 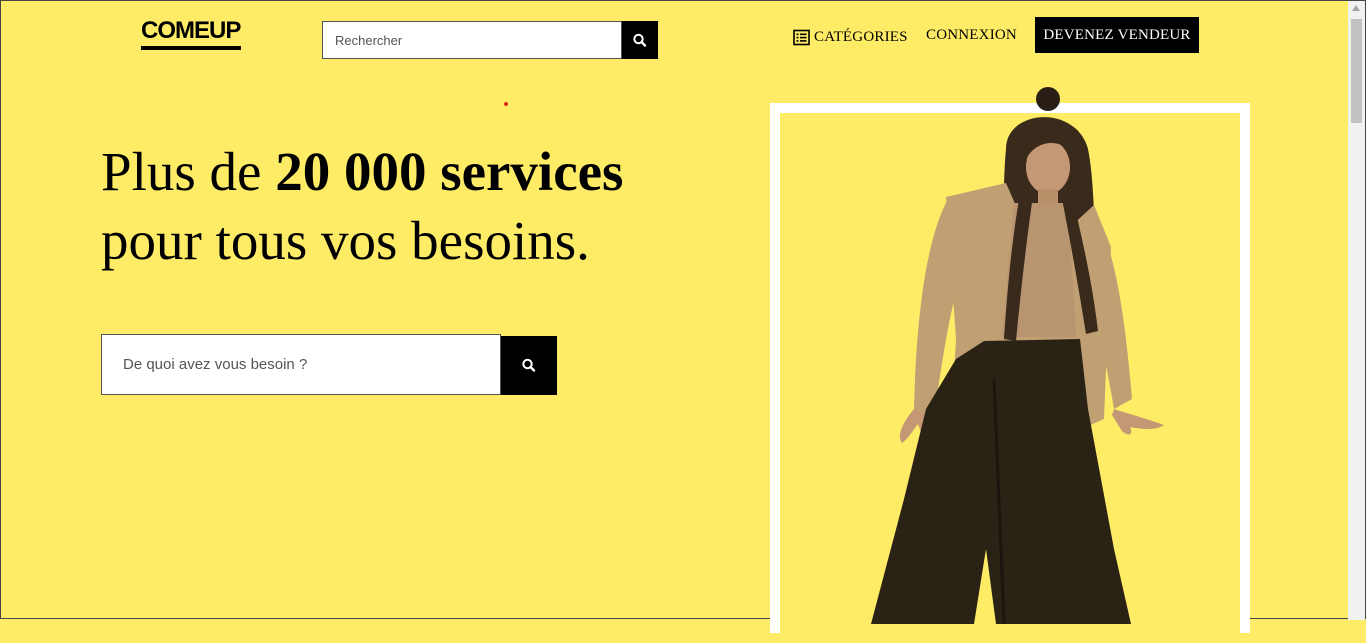 What do you see at coordinates (301, 364) in the screenshot?
I see `hero-search-input` at bounding box center [301, 364].